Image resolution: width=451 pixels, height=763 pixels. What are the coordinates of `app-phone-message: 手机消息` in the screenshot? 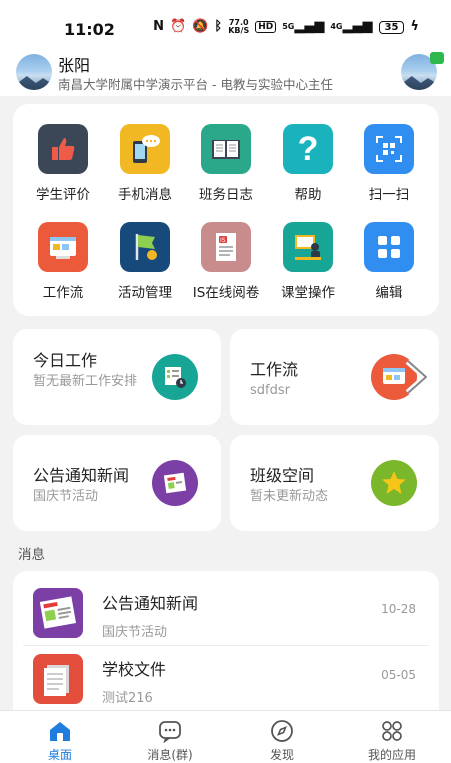 It's located at (145, 163).